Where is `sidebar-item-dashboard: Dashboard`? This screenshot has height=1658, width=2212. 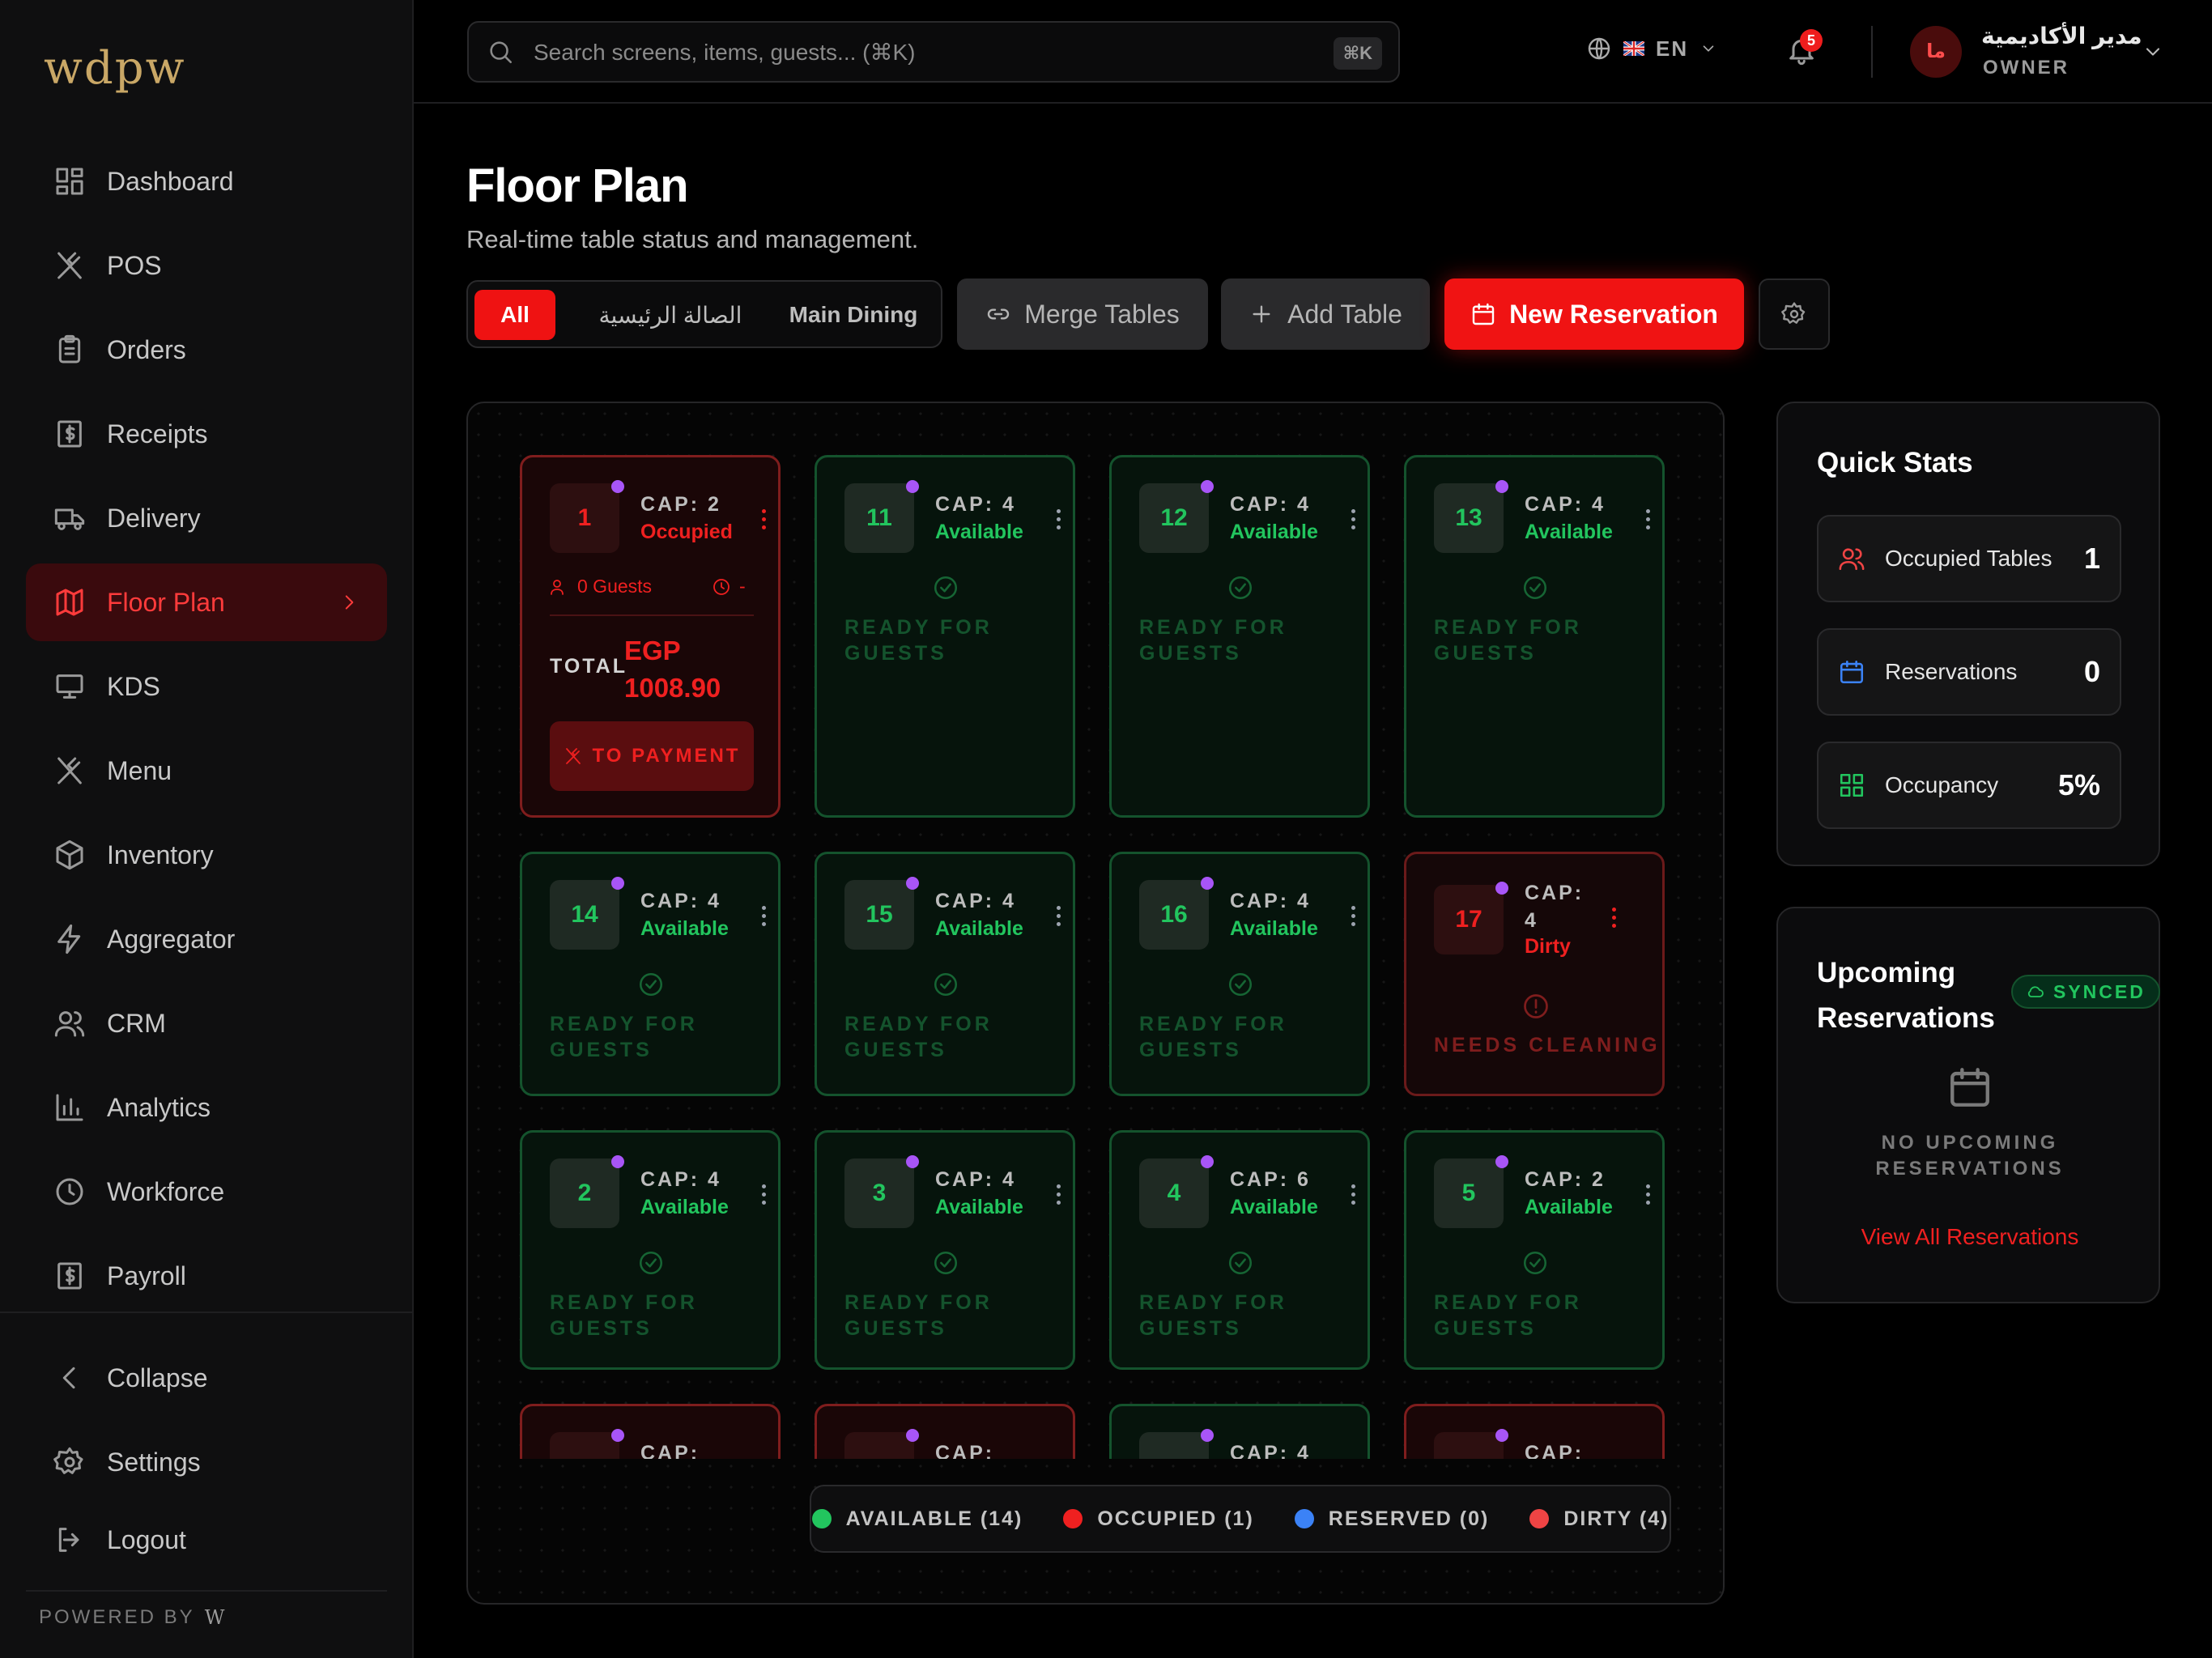
sidebar-item-dashboard: Dashboard is located at coordinates (207, 181).